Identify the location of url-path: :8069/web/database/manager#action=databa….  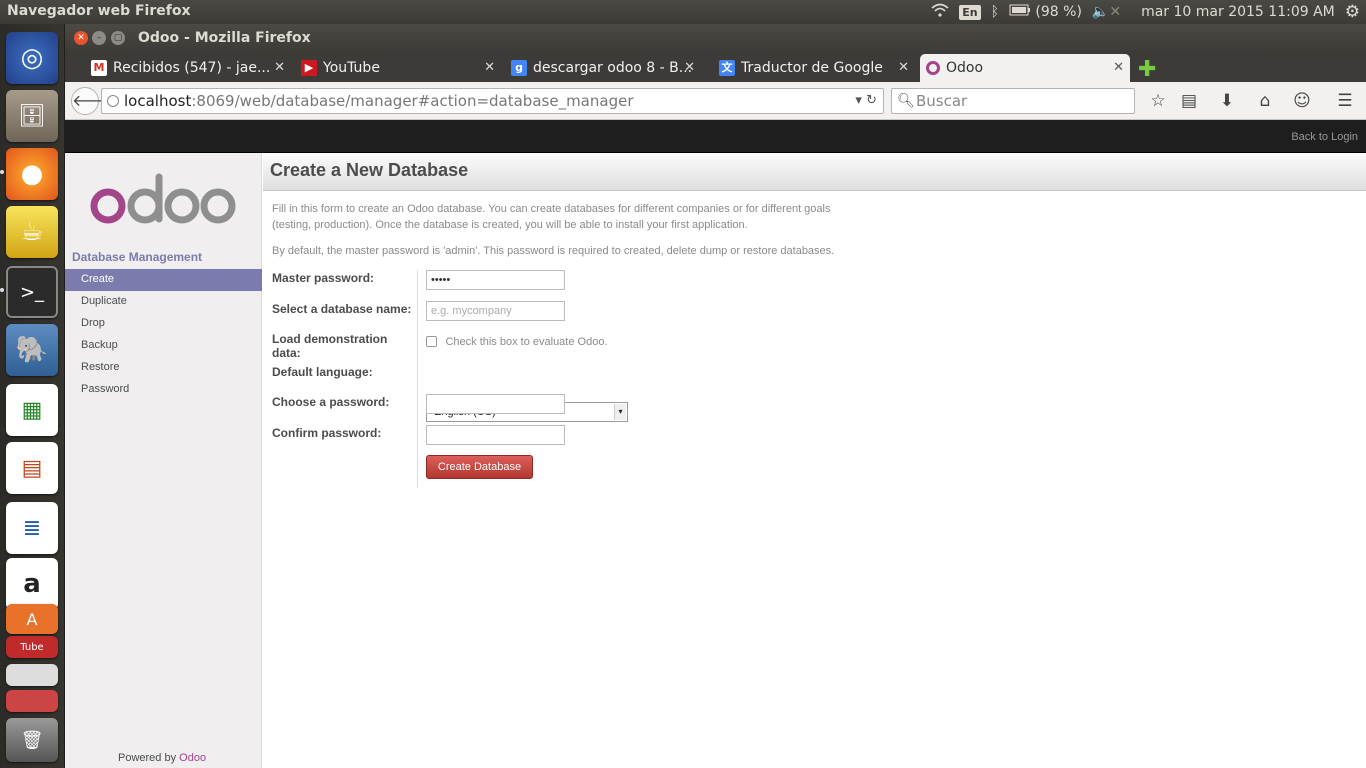
(412, 101).